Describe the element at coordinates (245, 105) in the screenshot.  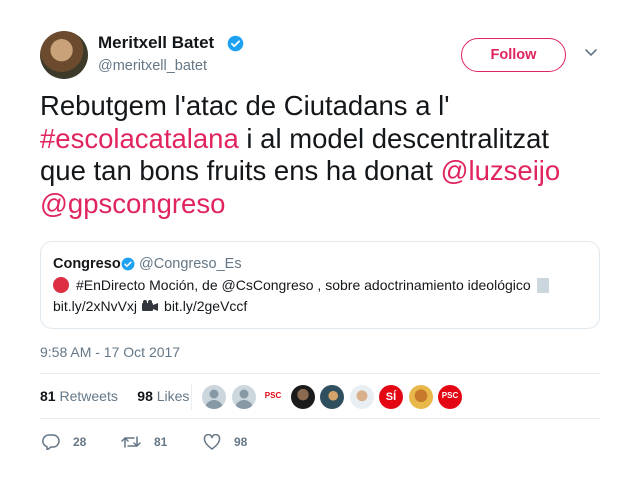
I see `tweet-text-segment: Rebutgem l'atac de Ciutadans a l'` at that location.